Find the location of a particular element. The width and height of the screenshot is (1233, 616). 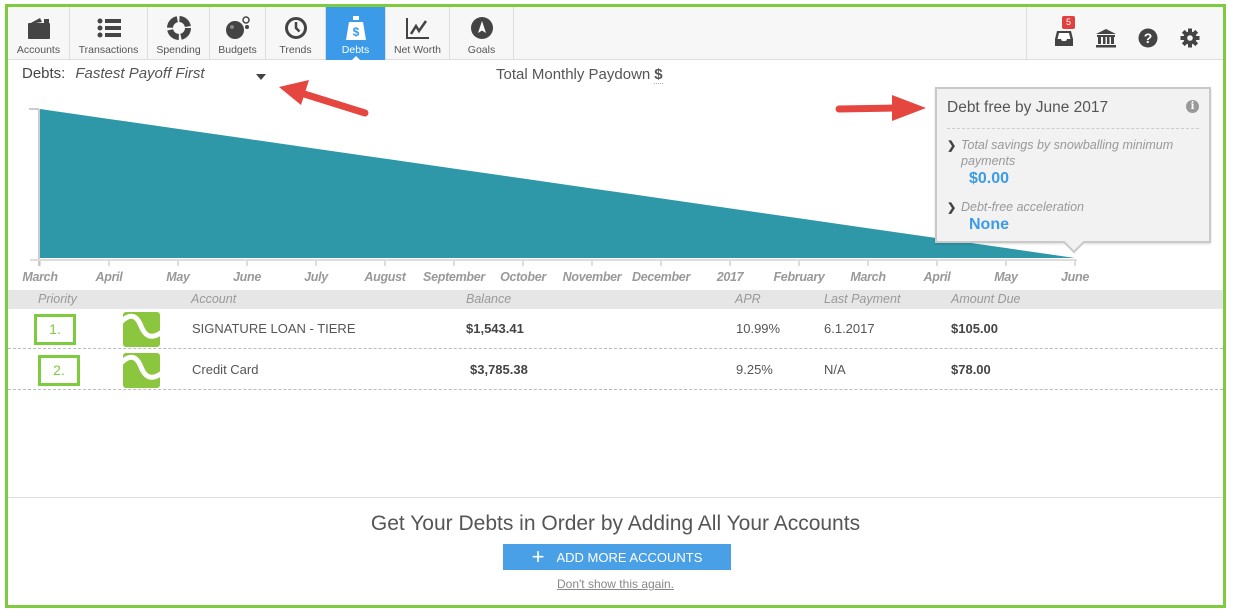

gear-icon is located at coordinates (1190, 37).